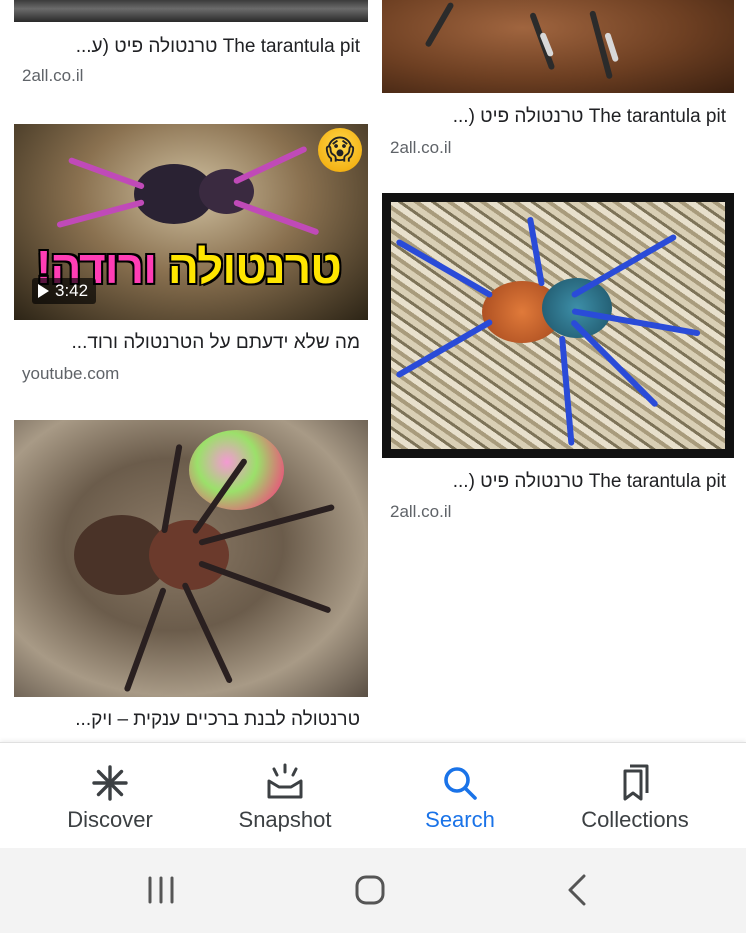 Image resolution: width=746 pixels, height=933 pixels. Describe the element at coordinates (285, 781) in the screenshot. I see `snapshot-icon` at that location.